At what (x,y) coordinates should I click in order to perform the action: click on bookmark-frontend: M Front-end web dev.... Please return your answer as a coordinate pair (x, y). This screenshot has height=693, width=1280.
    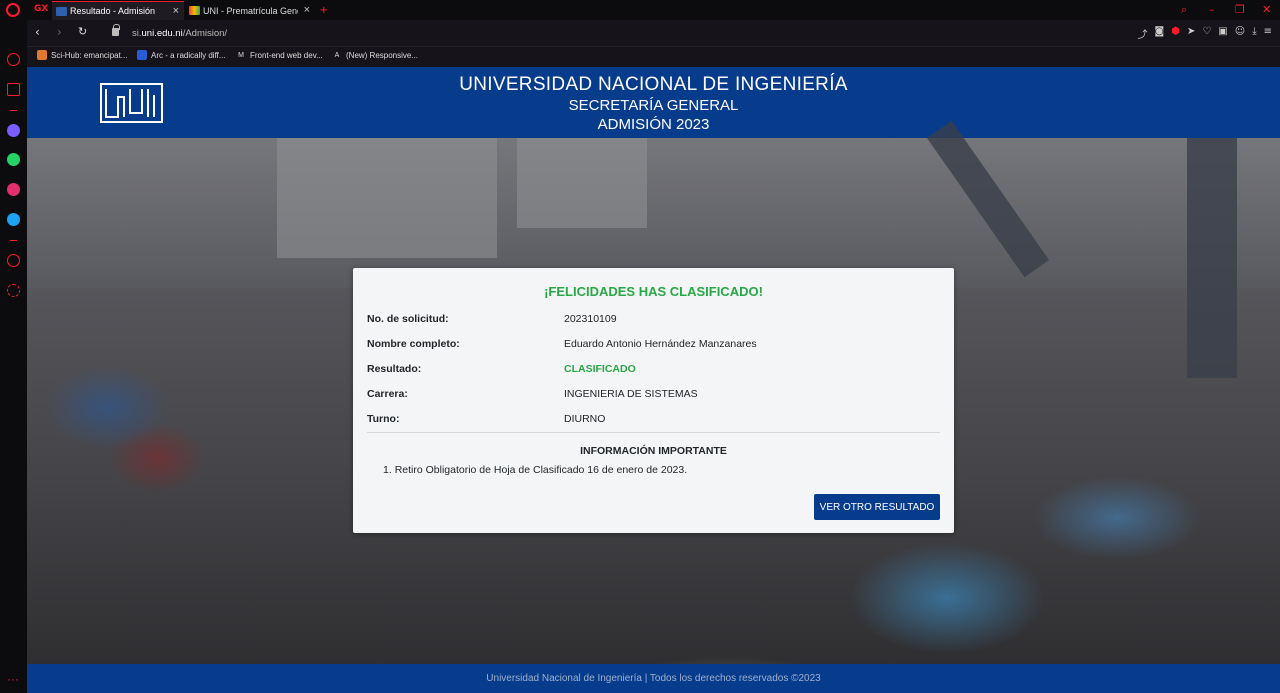
    Looking at the image, I should click on (279, 55).